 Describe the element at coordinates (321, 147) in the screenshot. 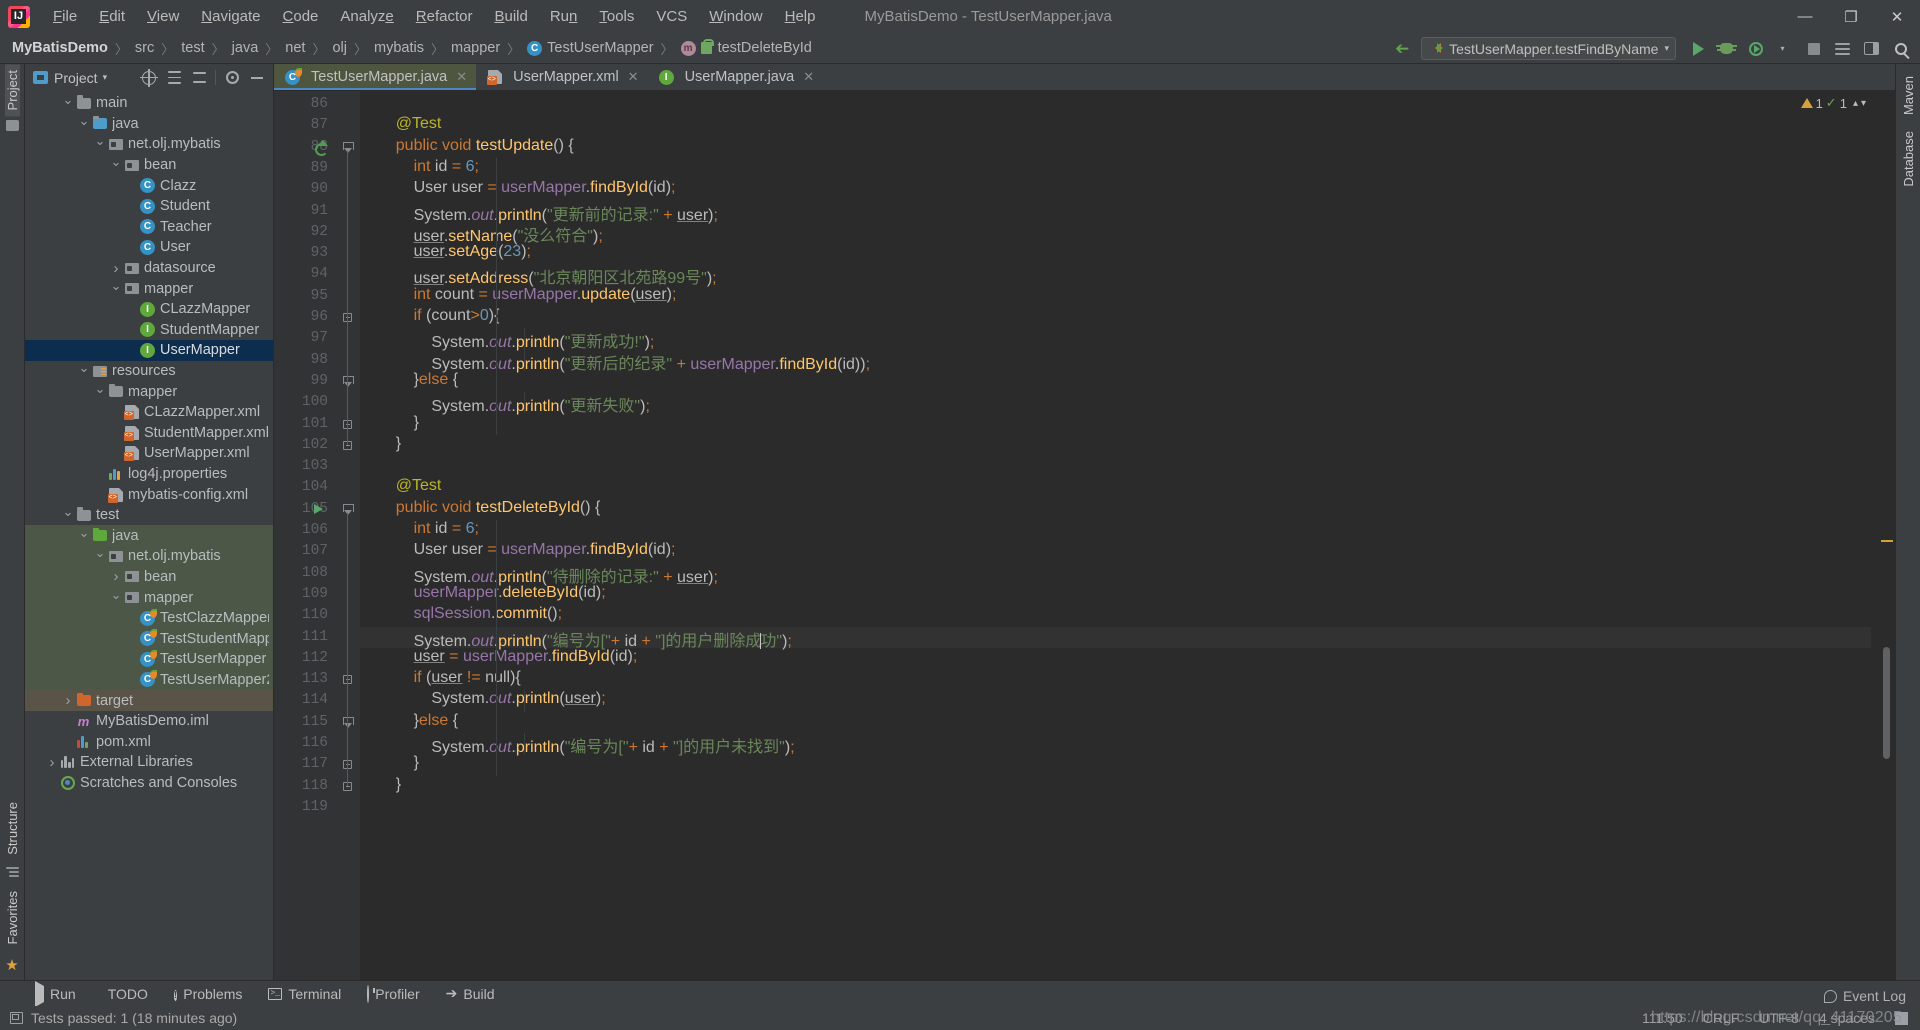

I see `run-test-method-icon` at that location.